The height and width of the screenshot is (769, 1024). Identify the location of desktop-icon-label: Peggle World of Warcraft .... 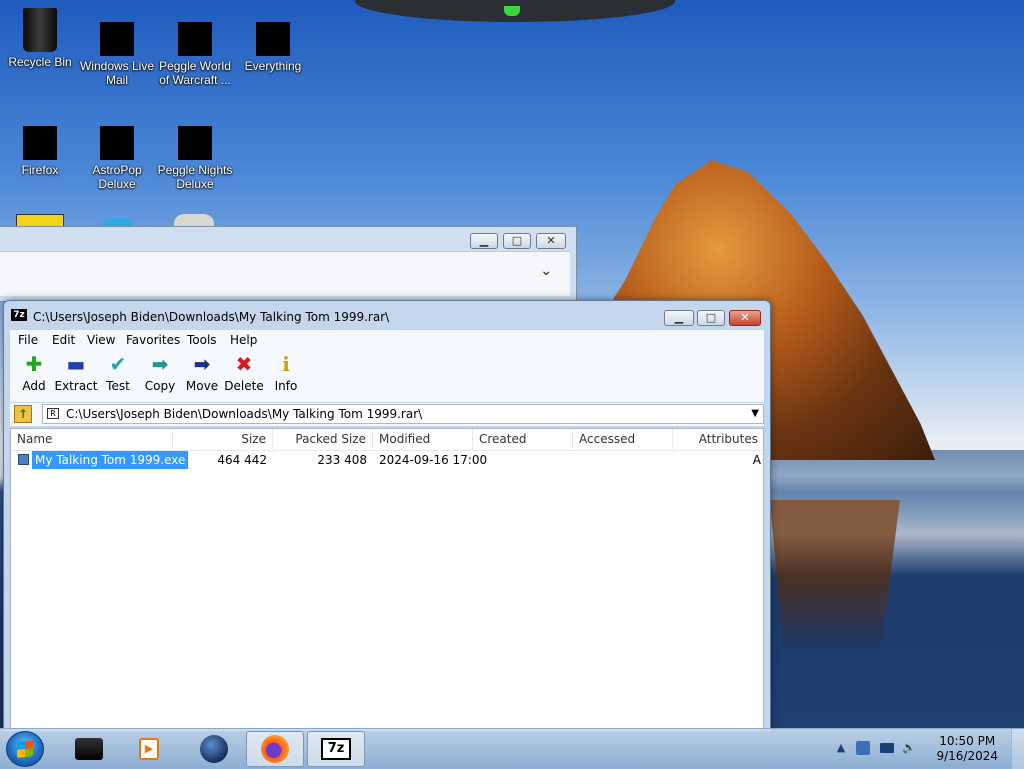
(195, 73).